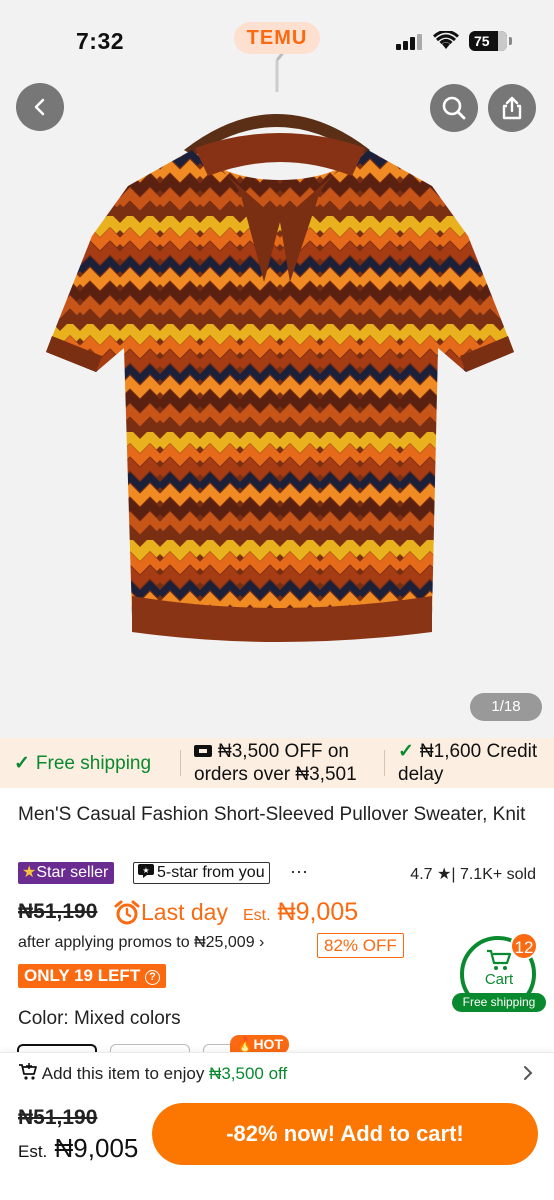 This screenshot has height=1200, width=554. I want to click on cart-label: Cart, so click(499, 979).